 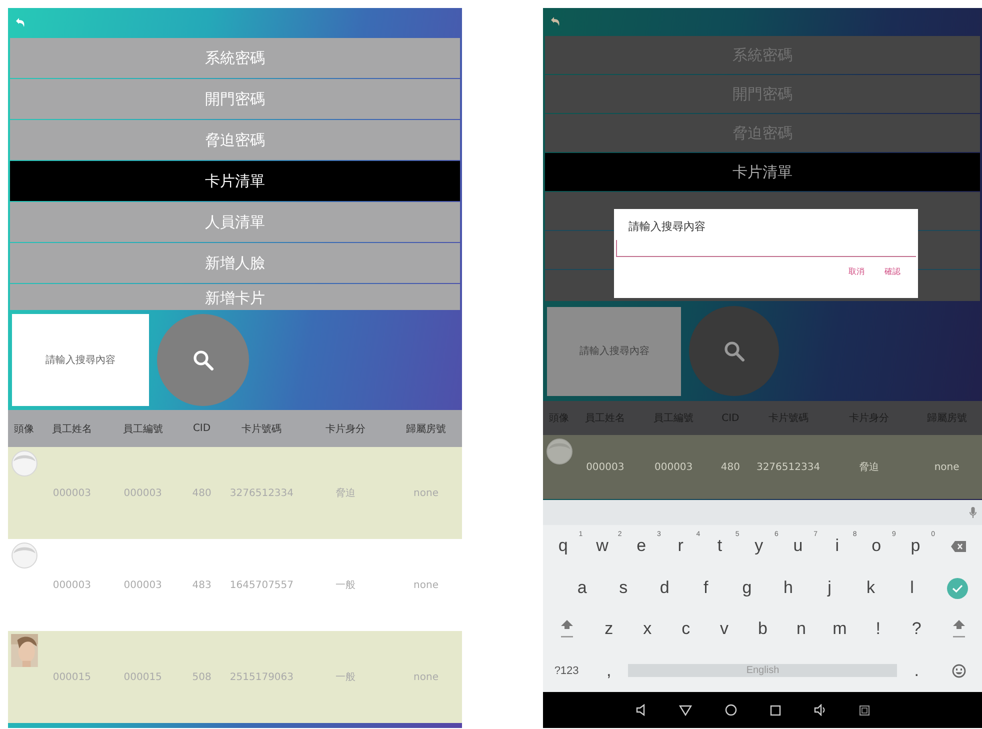 What do you see at coordinates (892, 271) in the screenshot?
I see `dialog-button: 確認` at bounding box center [892, 271].